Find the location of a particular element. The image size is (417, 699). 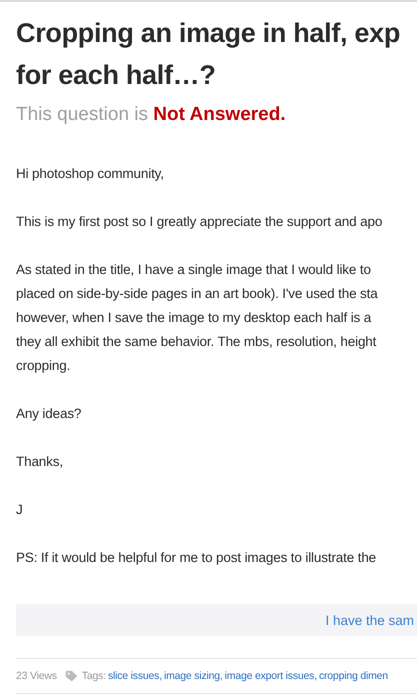

tag-link: image export issues, is located at coordinates (270, 676).